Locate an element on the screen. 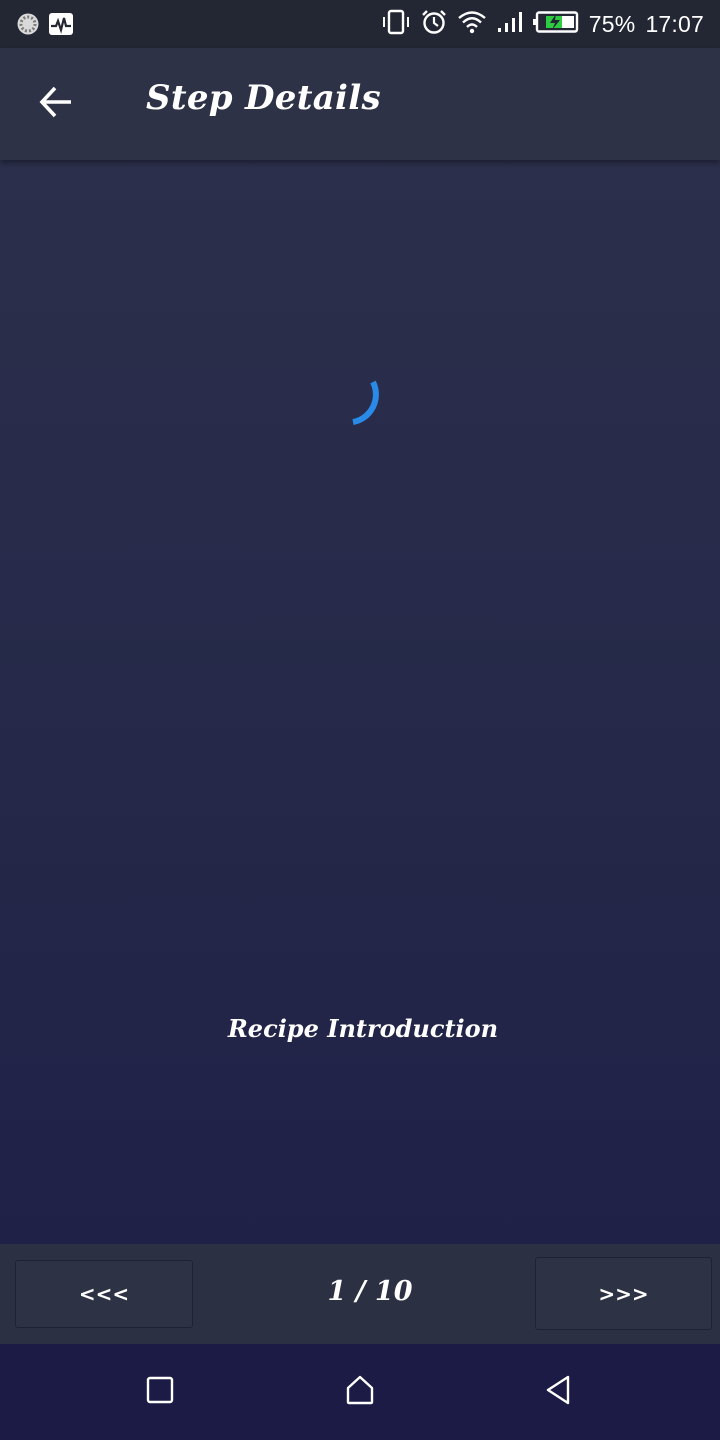 This screenshot has height=1440, width=720. recents-square-icon is located at coordinates (160, 1392).